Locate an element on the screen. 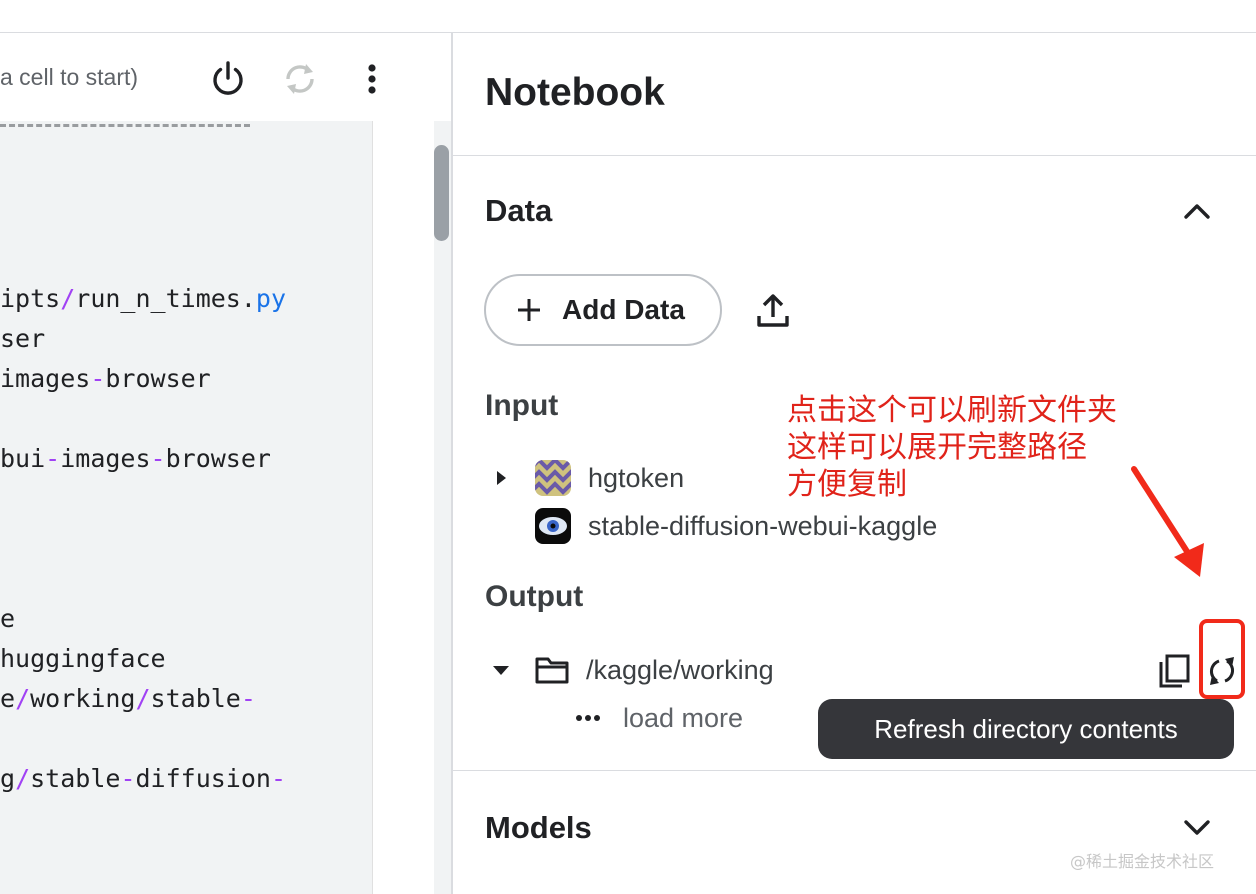 The height and width of the screenshot is (894, 1256). editor-toolbar: a cell to start) is located at coordinates (225, 77).